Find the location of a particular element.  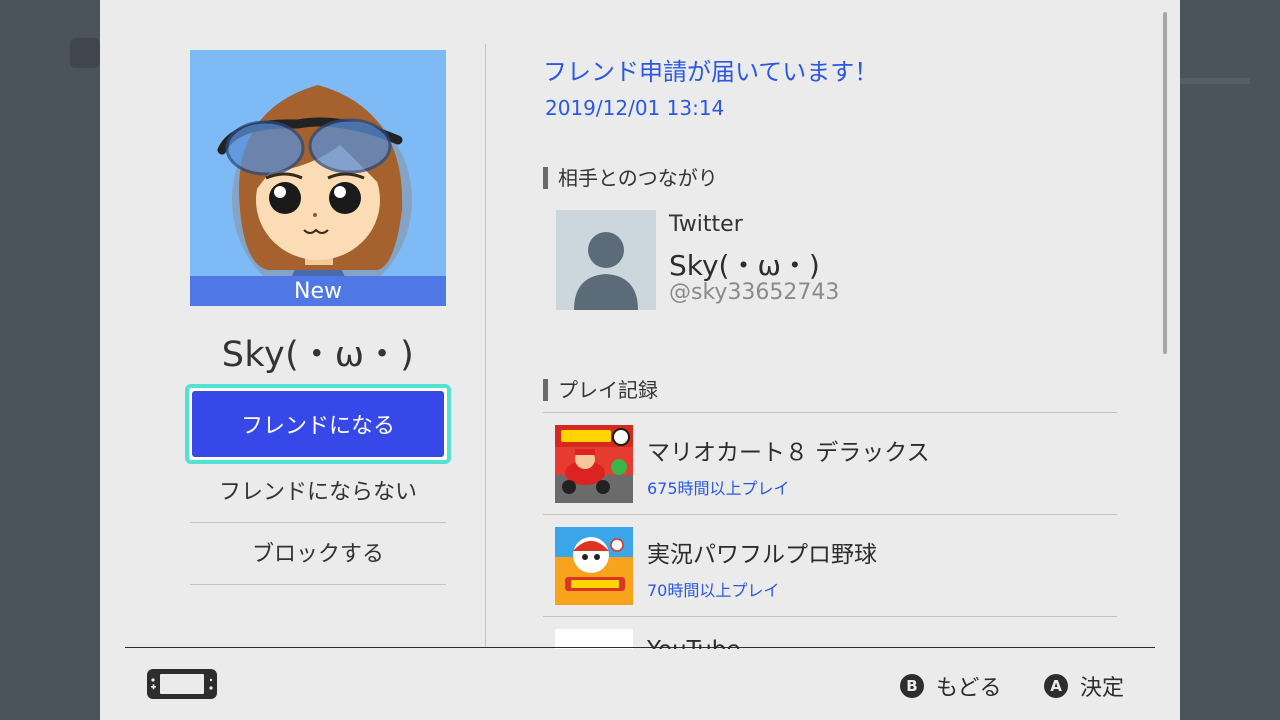

mii-avatar: New is located at coordinates (318, 178).